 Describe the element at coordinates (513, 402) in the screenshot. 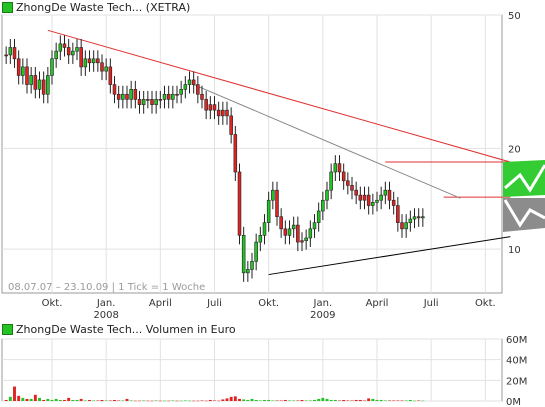

I see `volume-y-tick-label: 0M` at that location.